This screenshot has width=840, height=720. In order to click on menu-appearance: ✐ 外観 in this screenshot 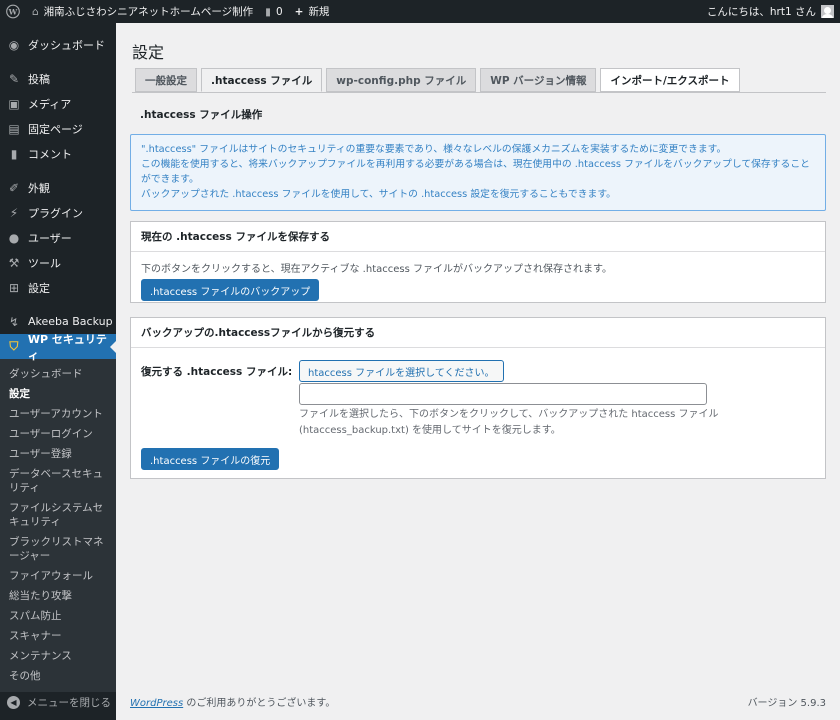, I will do `click(58, 187)`.